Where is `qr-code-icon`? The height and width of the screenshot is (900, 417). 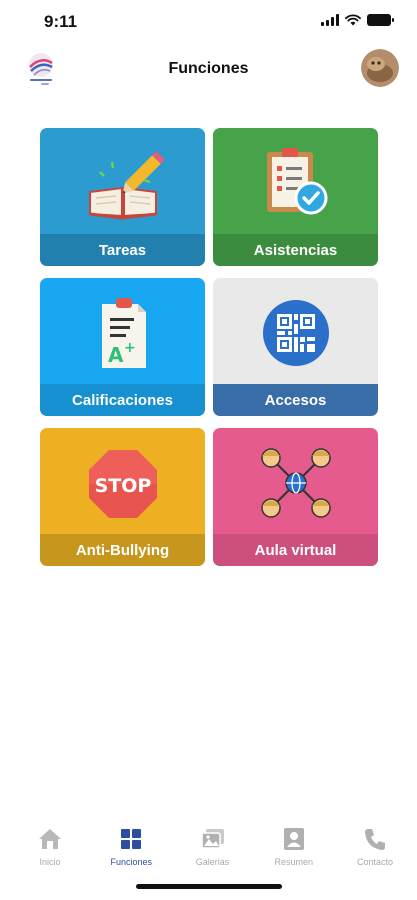 qr-code-icon is located at coordinates (295, 333).